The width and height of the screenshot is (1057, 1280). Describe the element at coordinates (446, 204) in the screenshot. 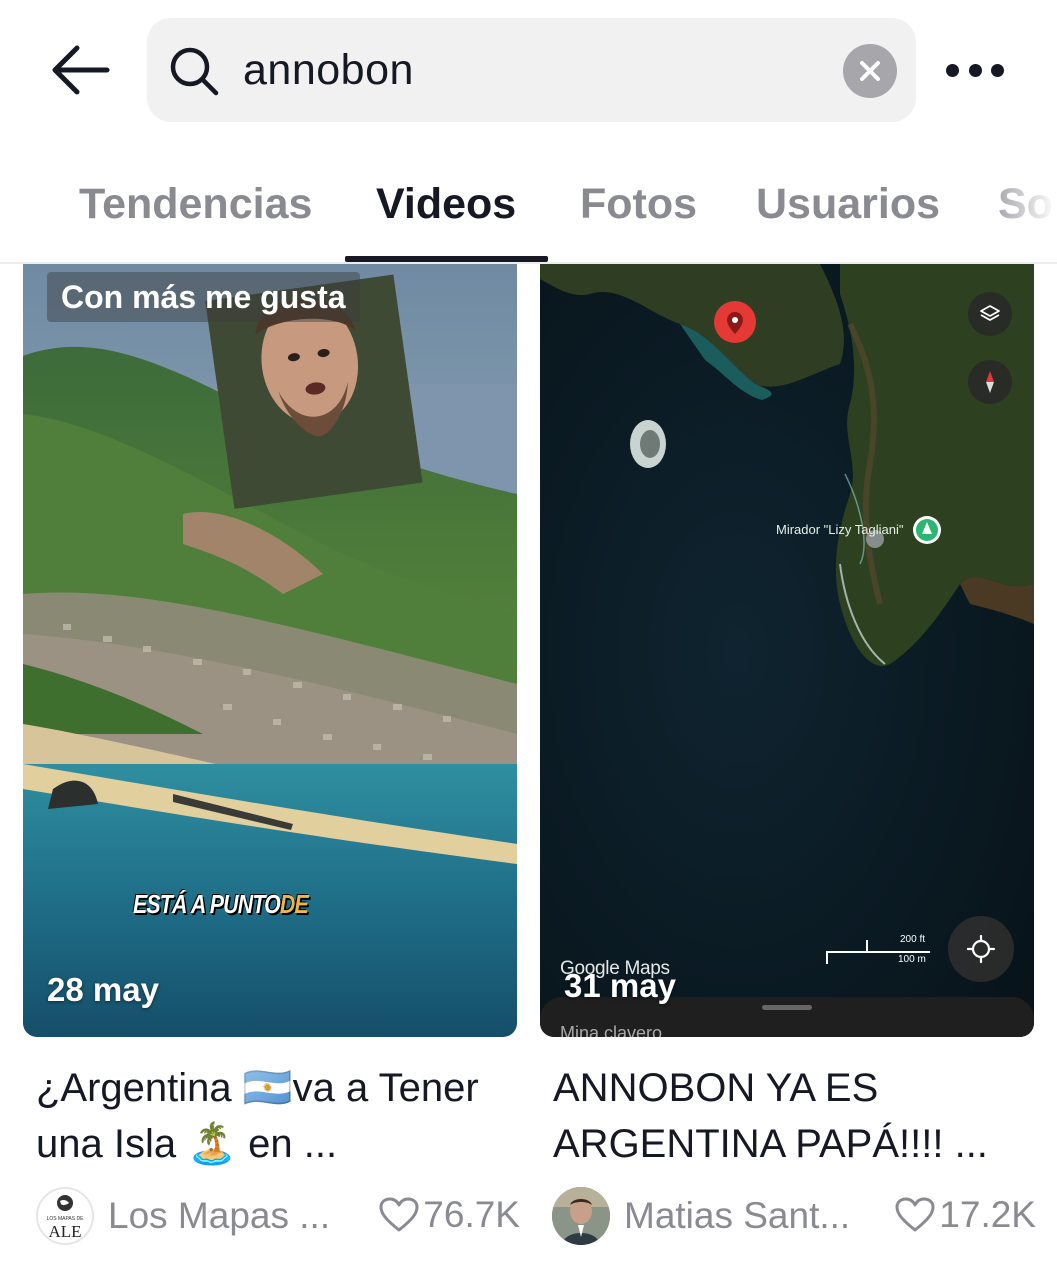

I see `tab-videos: Videos` at that location.